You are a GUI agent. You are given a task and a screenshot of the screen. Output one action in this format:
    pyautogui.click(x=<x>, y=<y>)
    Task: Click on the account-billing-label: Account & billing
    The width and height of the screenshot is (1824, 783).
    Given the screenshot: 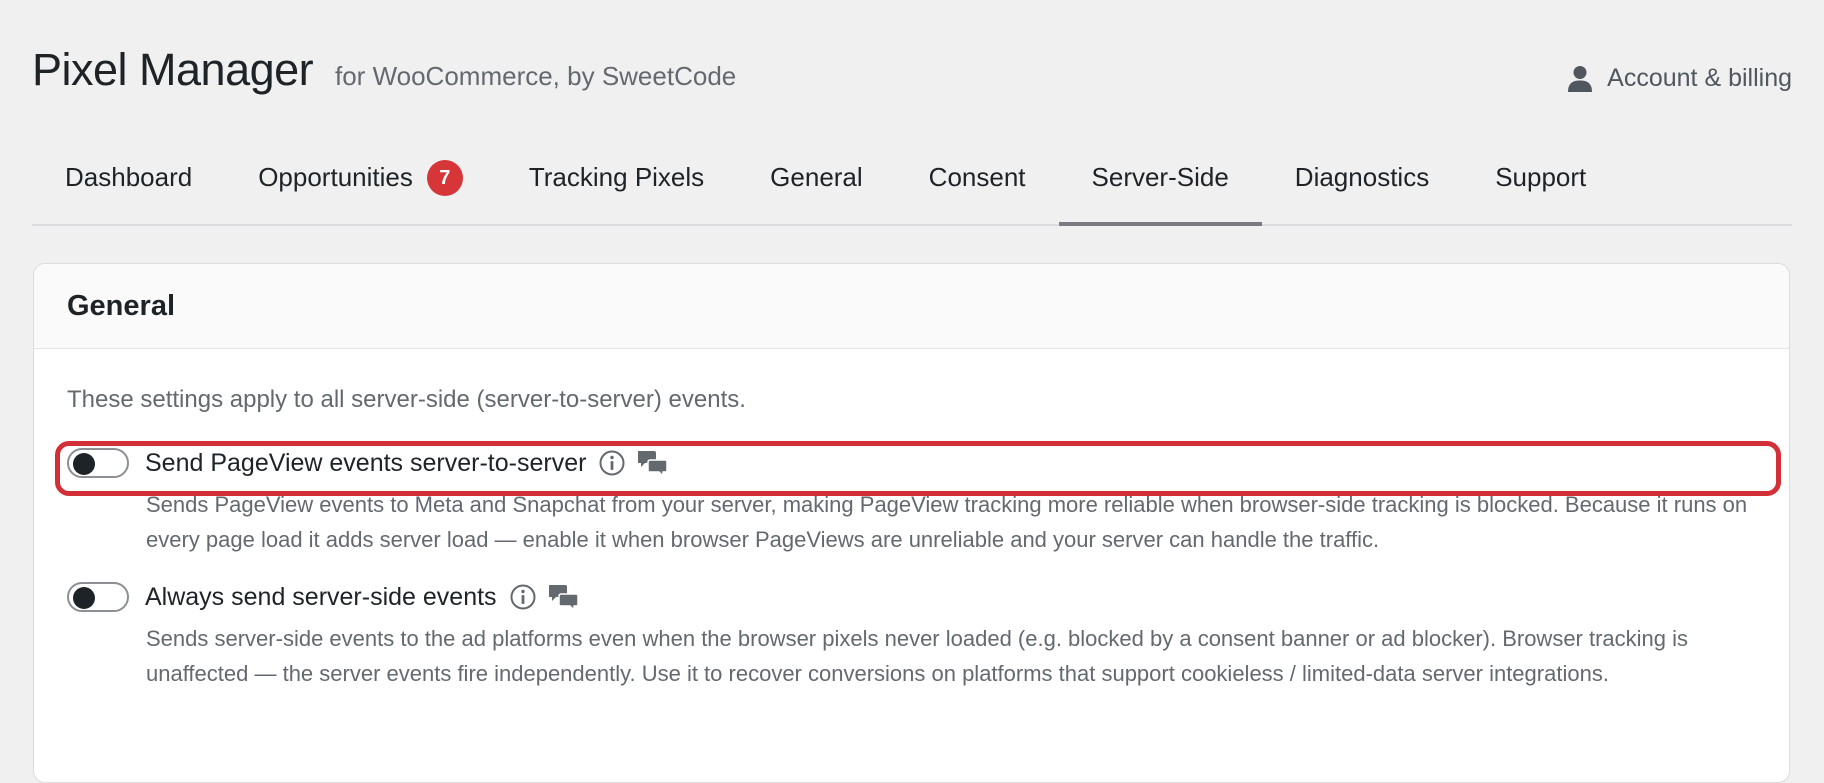 What is the action you would take?
    pyautogui.click(x=1699, y=78)
    